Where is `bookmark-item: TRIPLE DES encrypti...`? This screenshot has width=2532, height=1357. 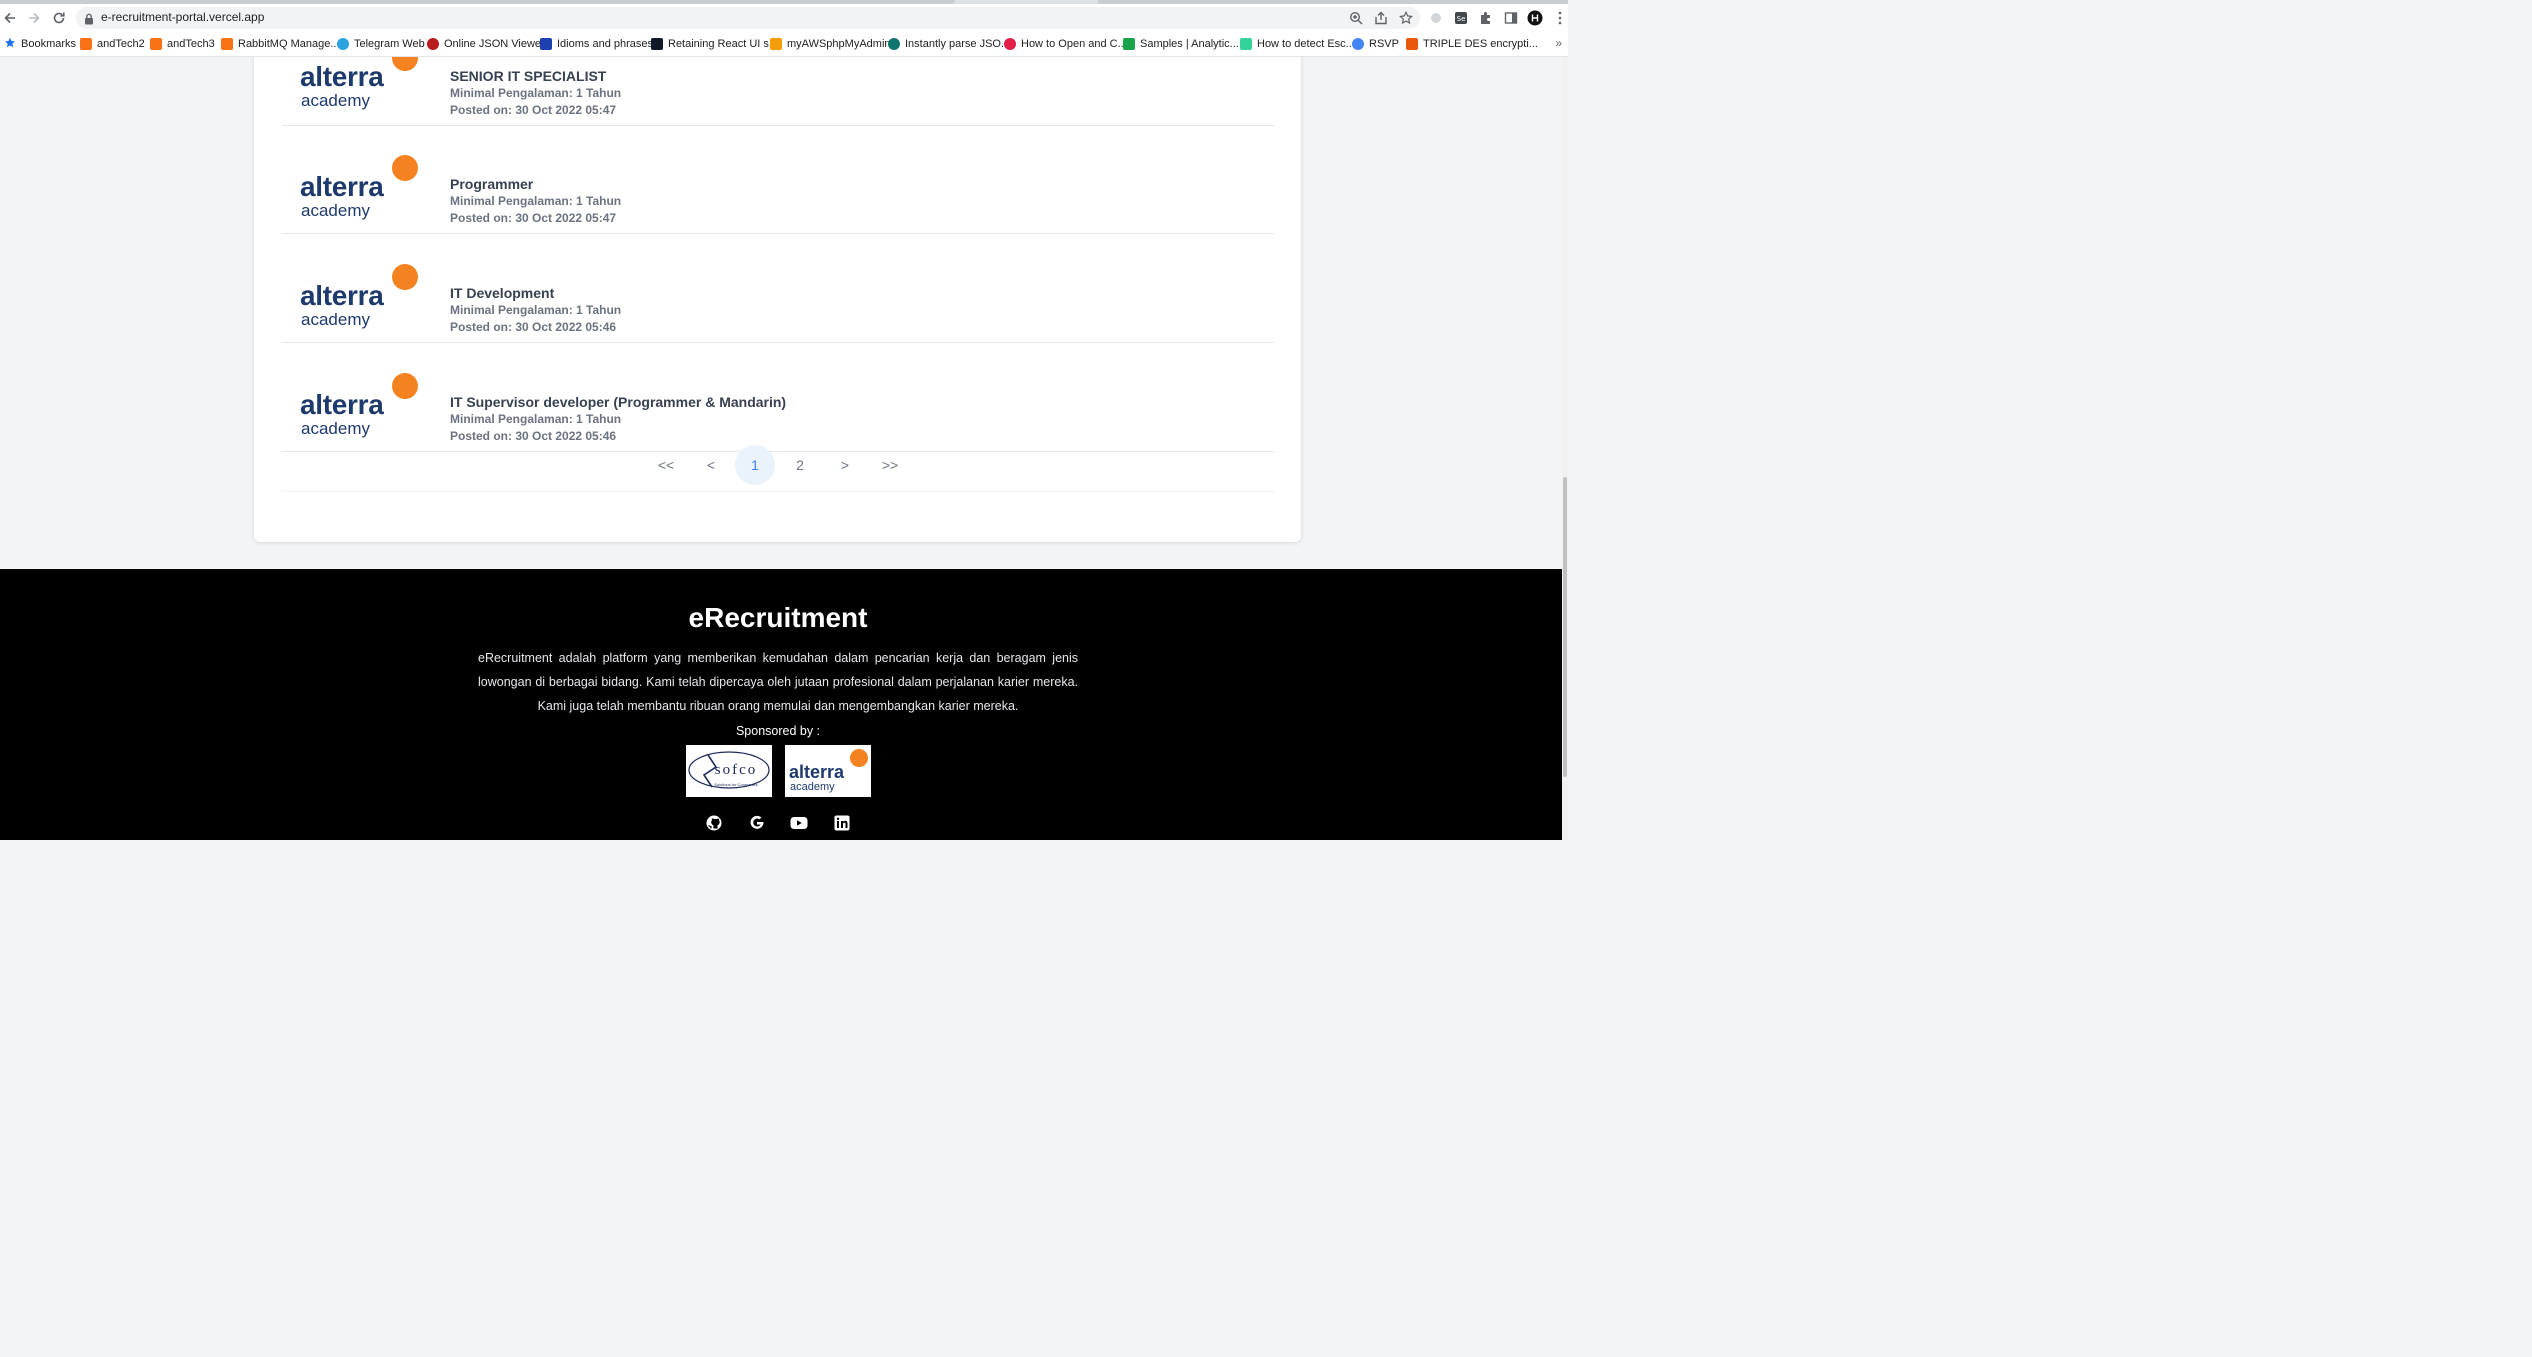 bookmark-item: TRIPLE DES encrypti... is located at coordinates (1472, 44).